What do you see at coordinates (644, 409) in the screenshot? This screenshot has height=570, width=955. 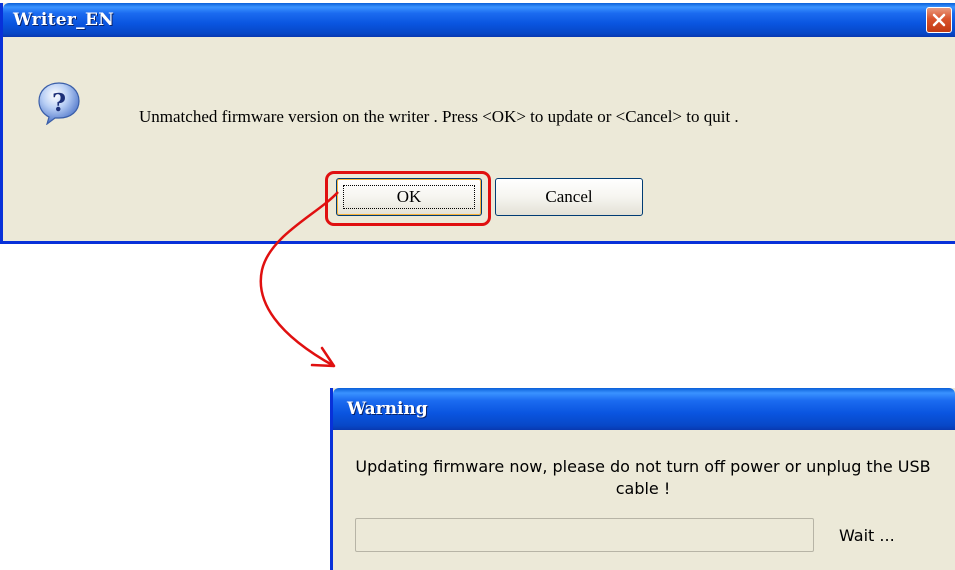 I see `title-bar: Warning` at bounding box center [644, 409].